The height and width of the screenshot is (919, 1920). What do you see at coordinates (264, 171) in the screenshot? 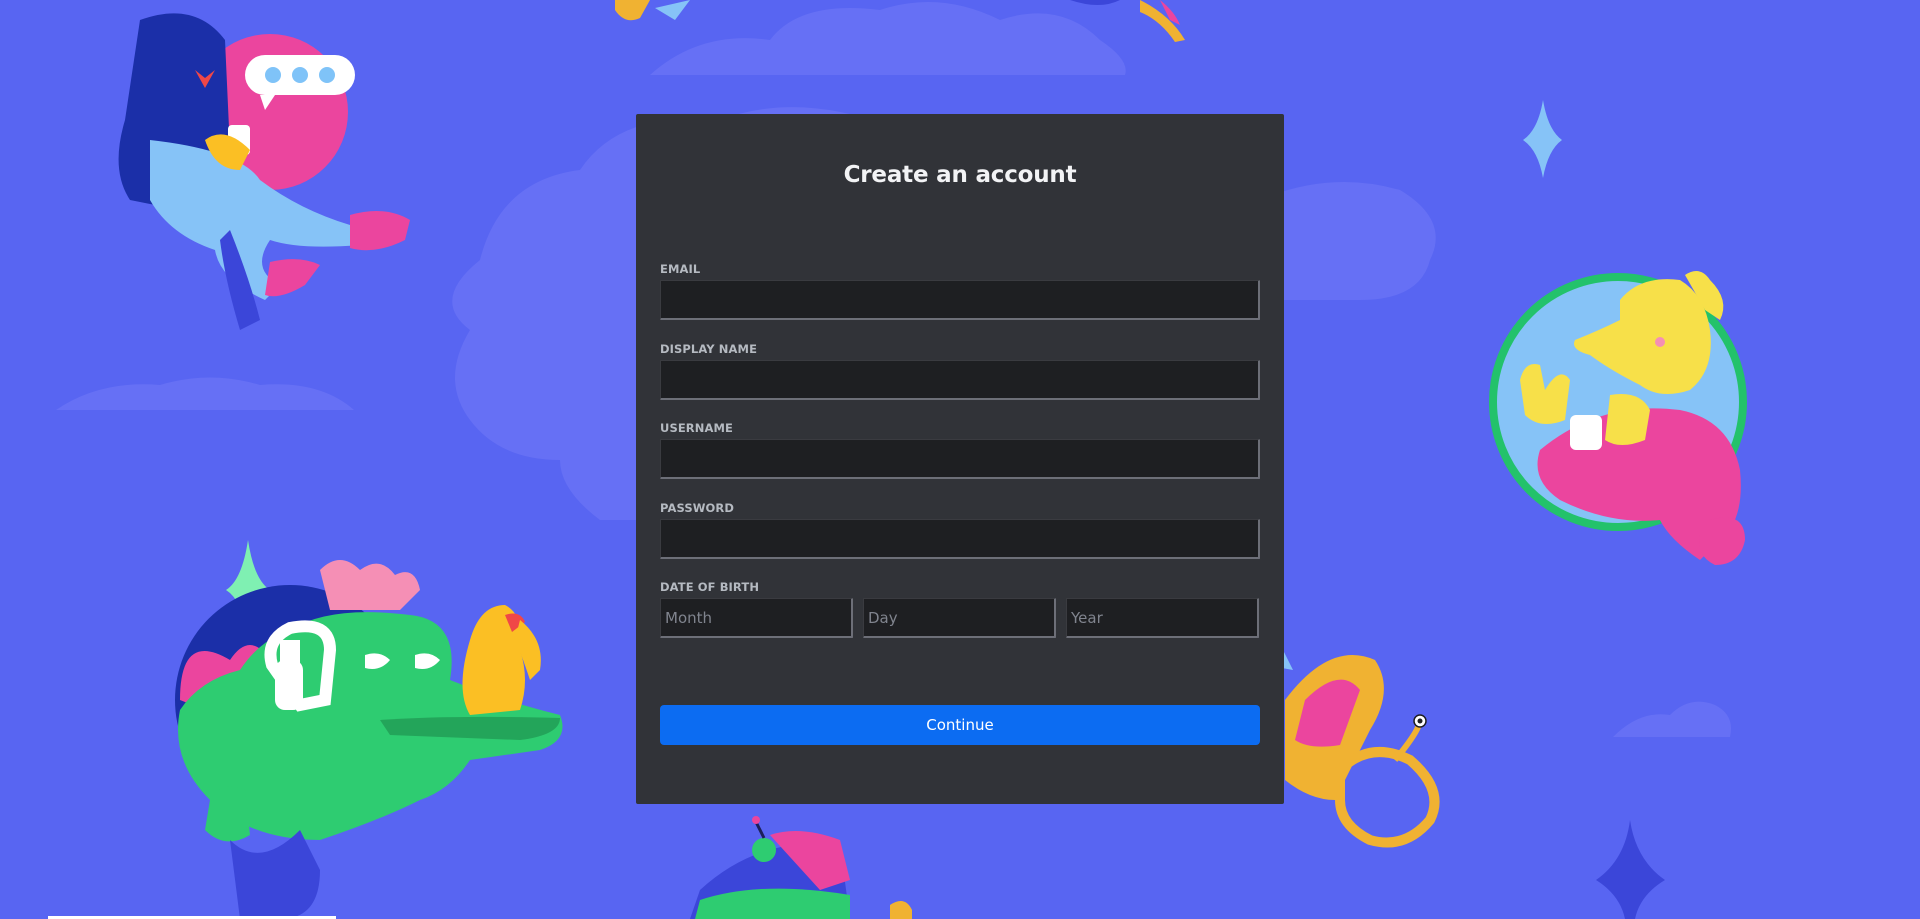
I see `hoodie-character-illustration` at bounding box center [264, 171].